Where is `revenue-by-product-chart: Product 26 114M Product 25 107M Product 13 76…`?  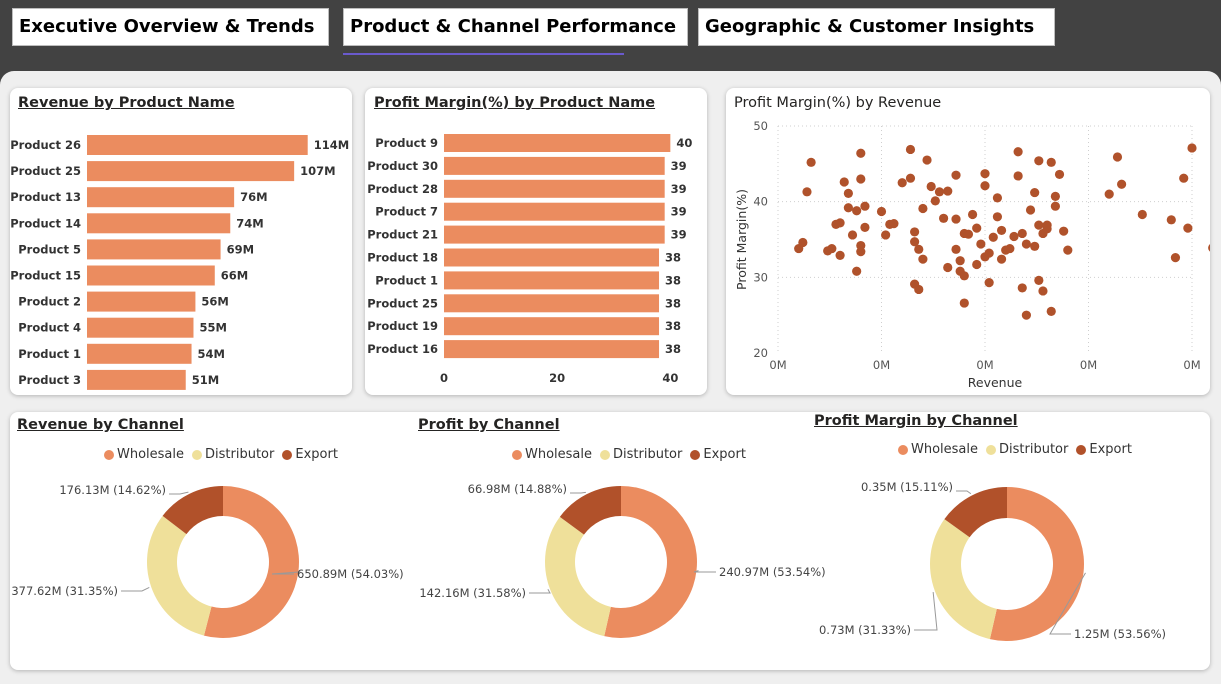 revenue-by-product-chart: Product 26 114M Product 25 107M Product 13 76… is located at coordinates (181, 241).